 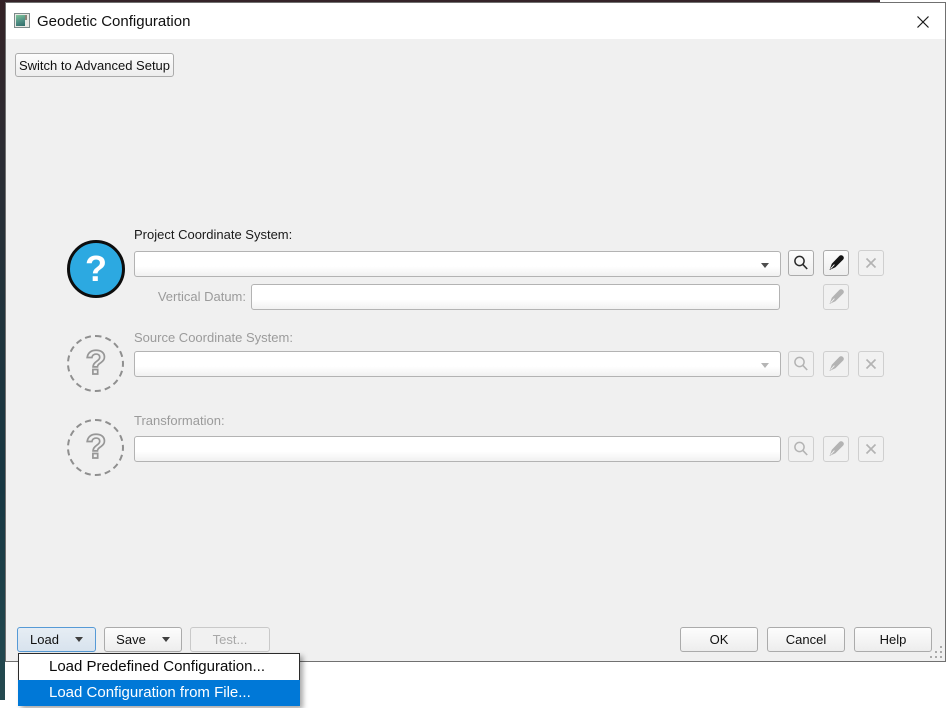 What do you see at coordinates (719, 639) in the screenshot?
I see `ok-button: OK` at bounding box center [719, 639].